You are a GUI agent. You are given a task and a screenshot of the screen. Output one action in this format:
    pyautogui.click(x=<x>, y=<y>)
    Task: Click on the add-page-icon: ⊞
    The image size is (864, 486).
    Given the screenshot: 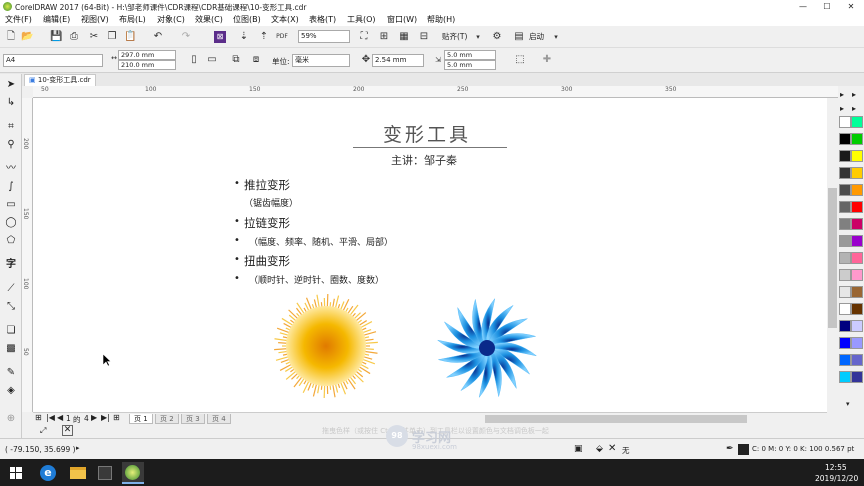 What is the action you would take?
    pyautogui.click(x=116, y=417)
    